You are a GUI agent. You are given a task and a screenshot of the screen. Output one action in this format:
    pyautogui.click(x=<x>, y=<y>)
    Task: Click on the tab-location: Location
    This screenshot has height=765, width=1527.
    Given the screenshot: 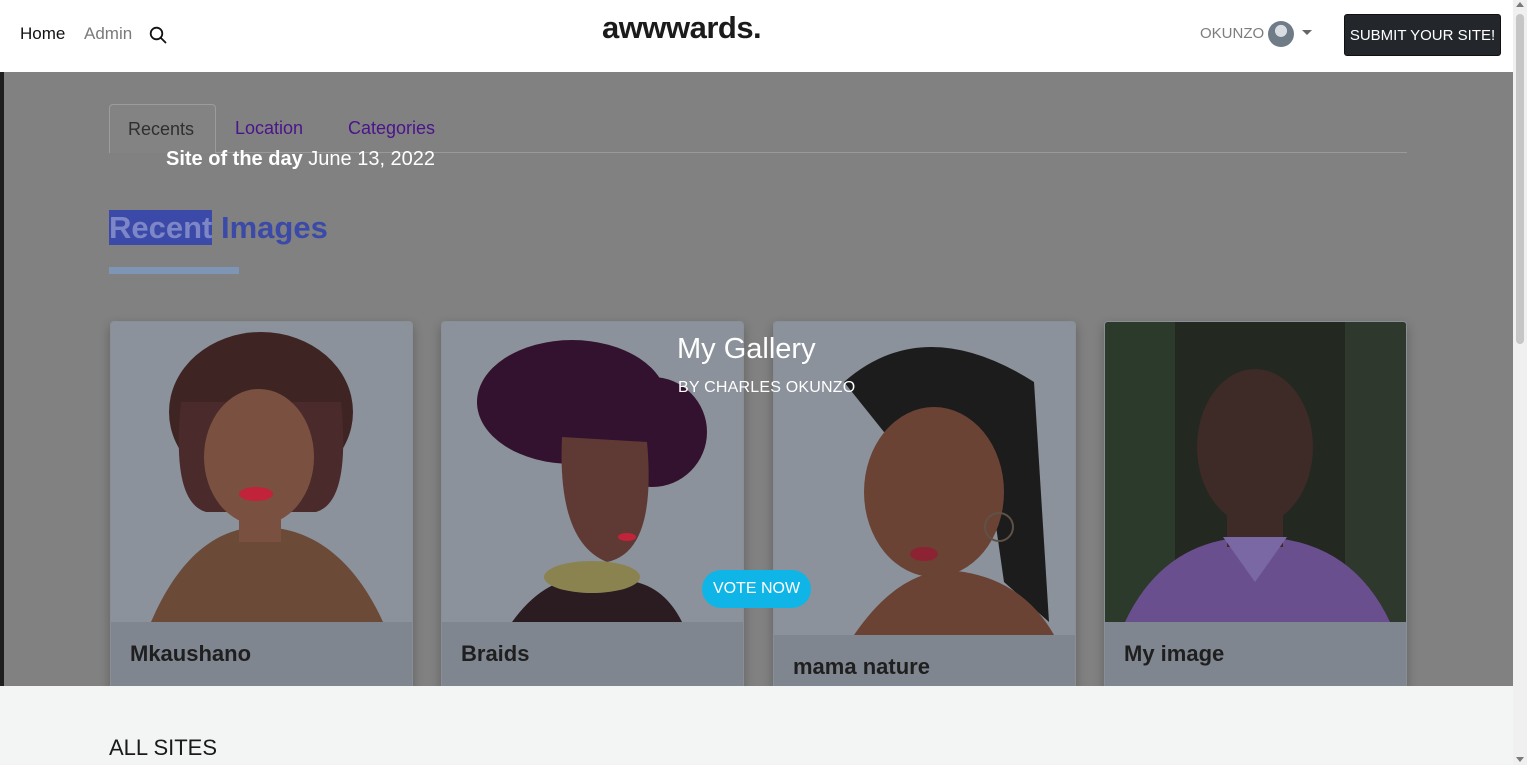 What is the action you would take?
    pyautogui.click(x=269, y=128)
    